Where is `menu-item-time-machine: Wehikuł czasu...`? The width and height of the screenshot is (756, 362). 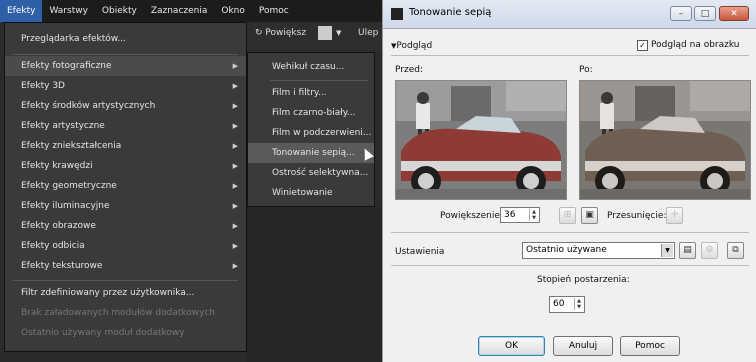 menu-item-time-machine: Wehikuł czasu... is located at coordinates (311, 67).